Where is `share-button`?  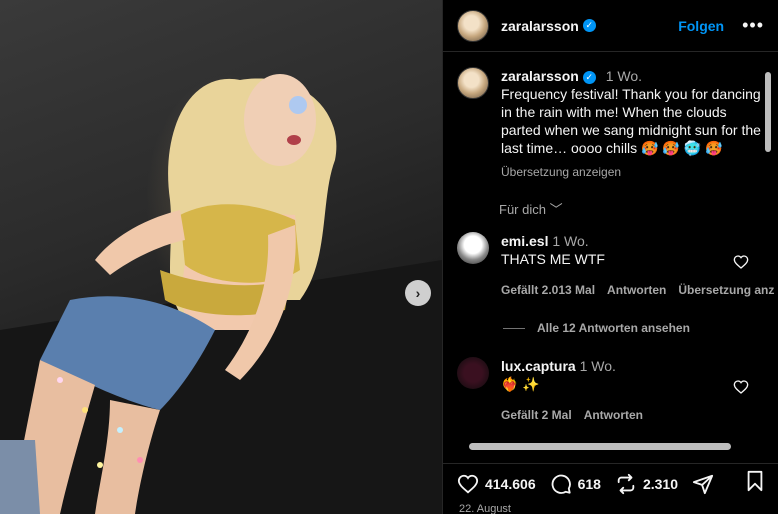 share-button is located at coordinates (706, 484).